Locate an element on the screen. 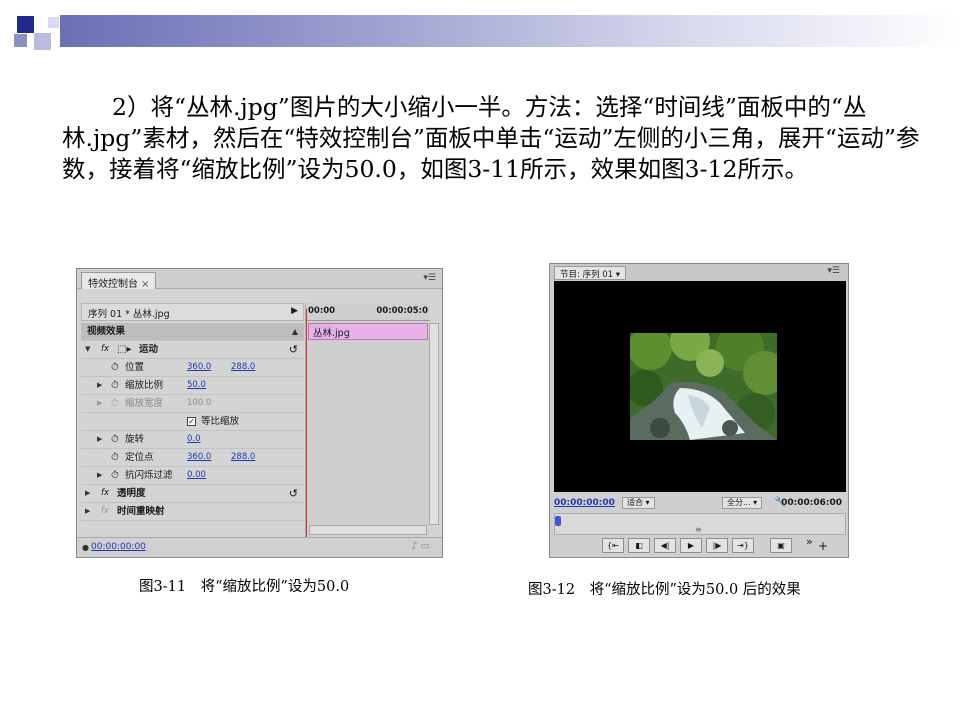  opacity-row: ▶ fx 透明度 ↺ is located at coordinates (192, 494).